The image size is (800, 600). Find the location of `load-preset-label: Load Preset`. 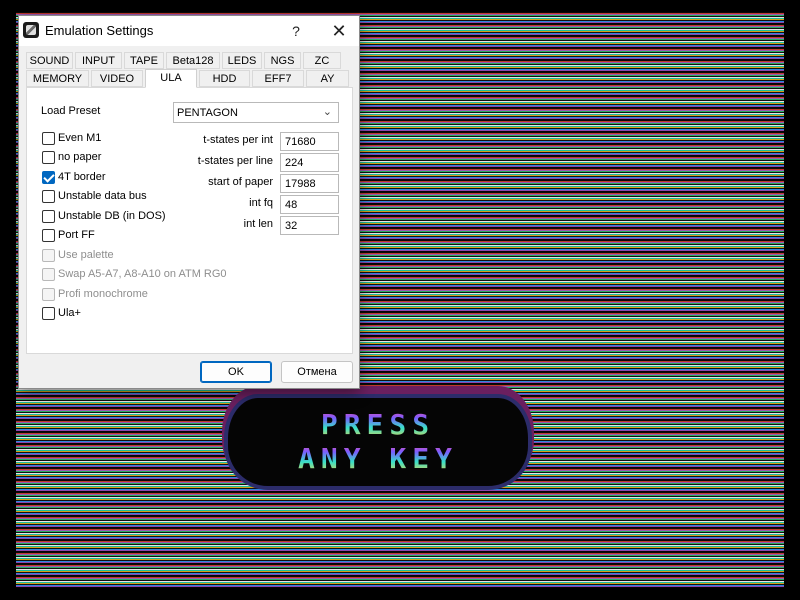

load-preset-label: Load Preset is located at coordinates (71, 111).